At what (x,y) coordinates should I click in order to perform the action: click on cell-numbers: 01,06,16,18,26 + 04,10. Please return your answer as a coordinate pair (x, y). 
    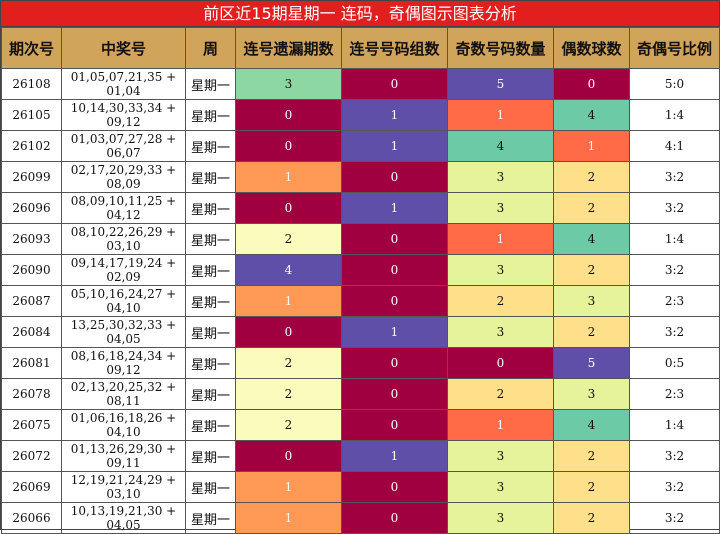
    Looking at the image, I should click on (123, 425).